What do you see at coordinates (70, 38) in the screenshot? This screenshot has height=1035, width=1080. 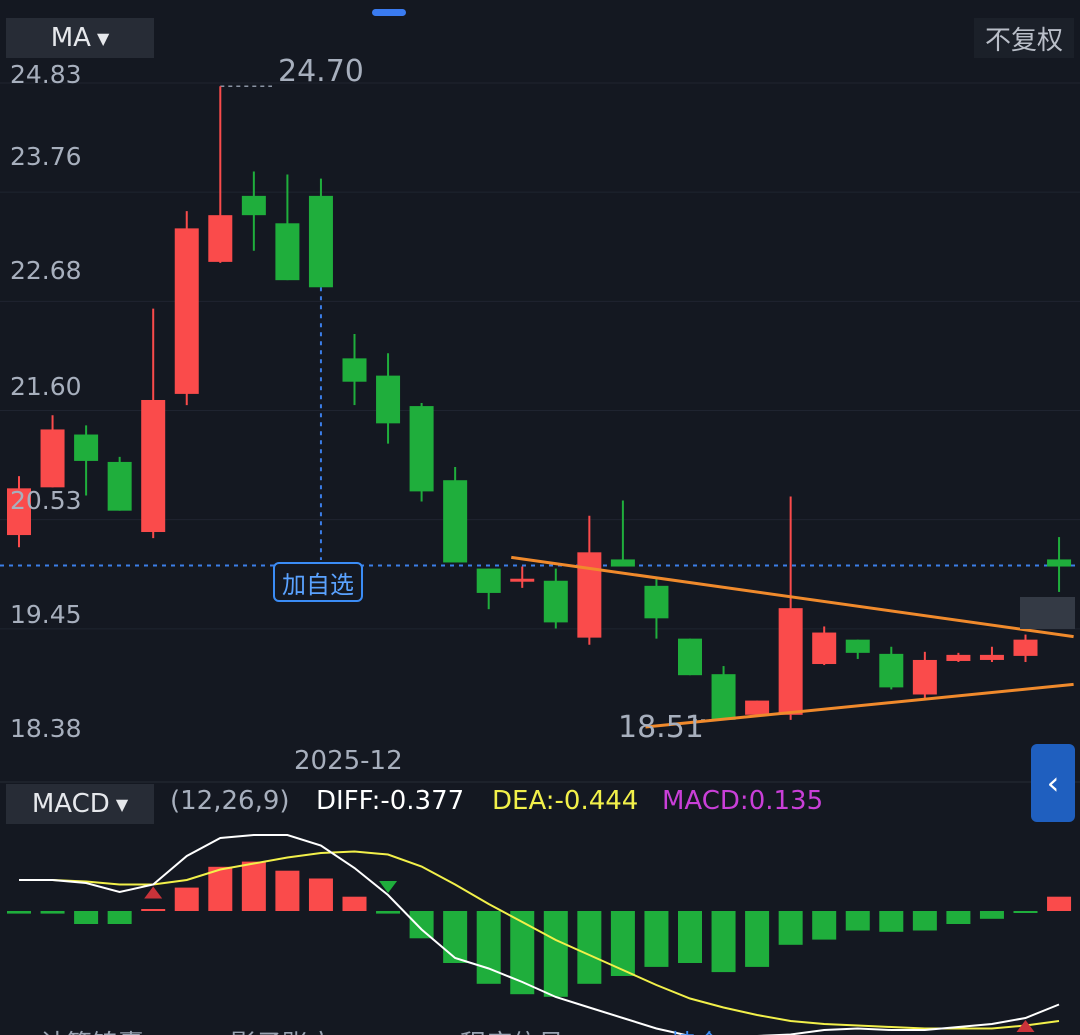 I see `ma-indicator-label: MA` at bounding box center [70, 38].